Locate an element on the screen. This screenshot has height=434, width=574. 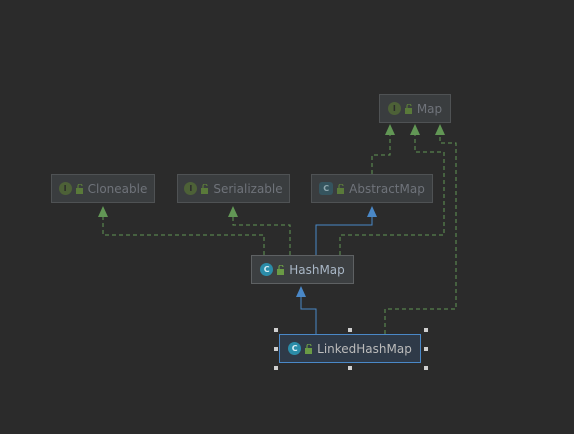
selection-handle-top-middle is located at coordinates (350, 330).